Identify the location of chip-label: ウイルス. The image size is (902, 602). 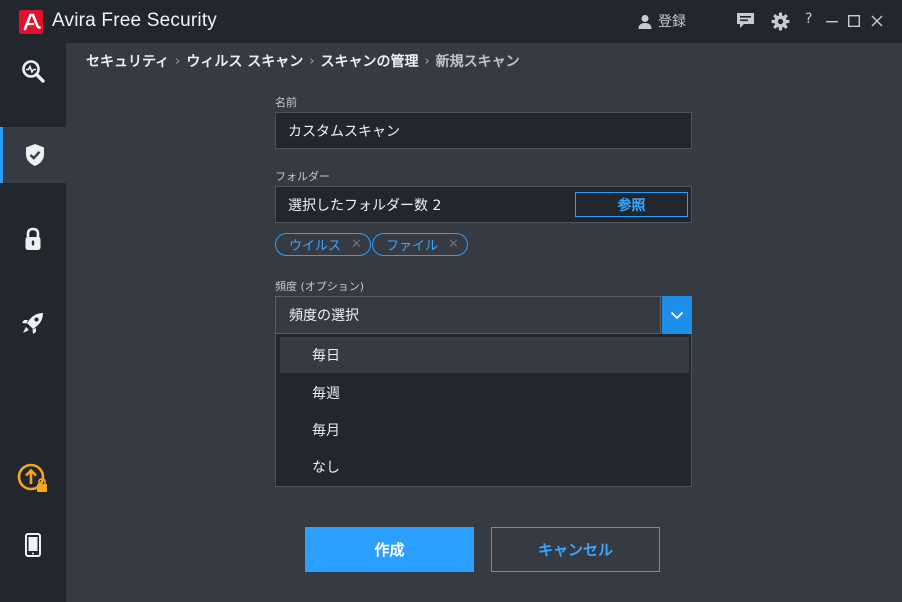
(315, 246).